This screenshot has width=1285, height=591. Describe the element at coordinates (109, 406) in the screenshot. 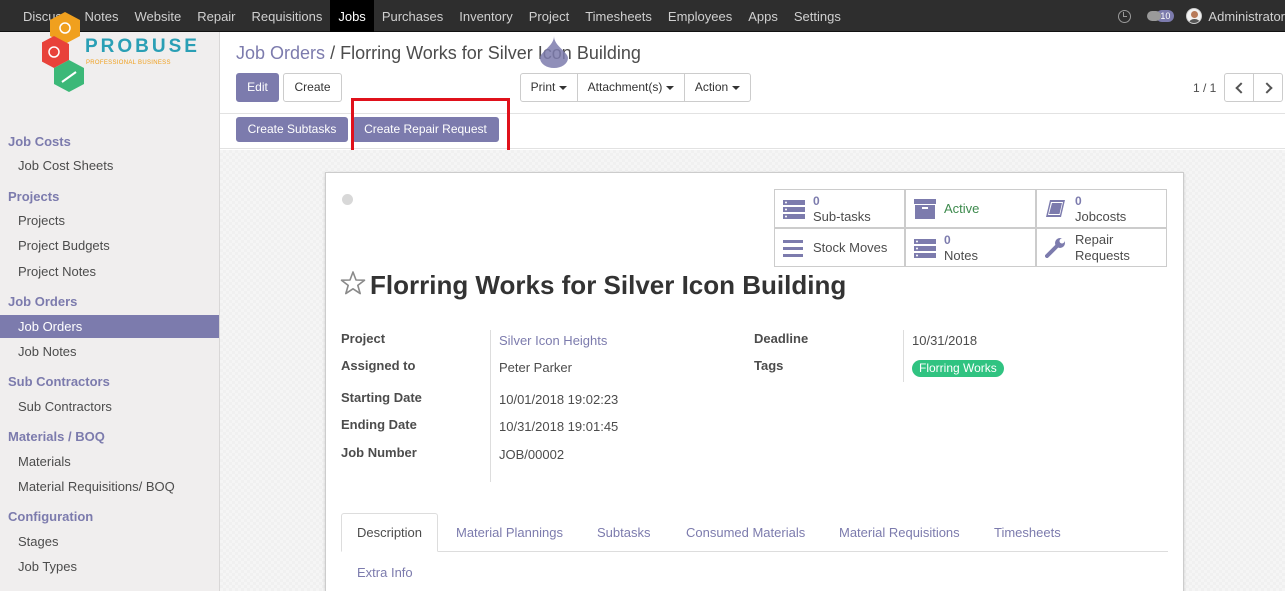

I see `sidebar-item-sub-contractors: Sub Contractors` at that location.